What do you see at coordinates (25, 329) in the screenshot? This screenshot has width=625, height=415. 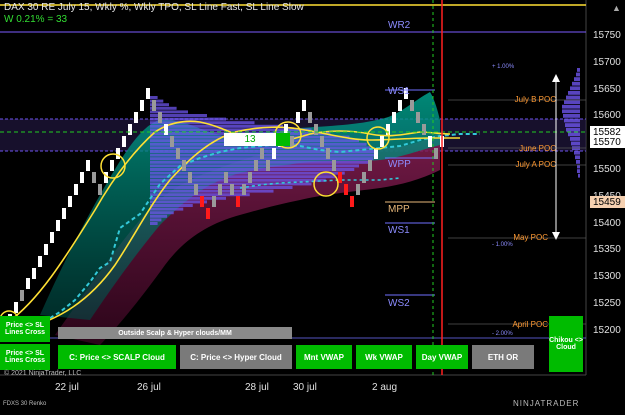 I see `price-sl-cross-button-1: Price <> SL Lines Cross` at bounding box center [25, 329].